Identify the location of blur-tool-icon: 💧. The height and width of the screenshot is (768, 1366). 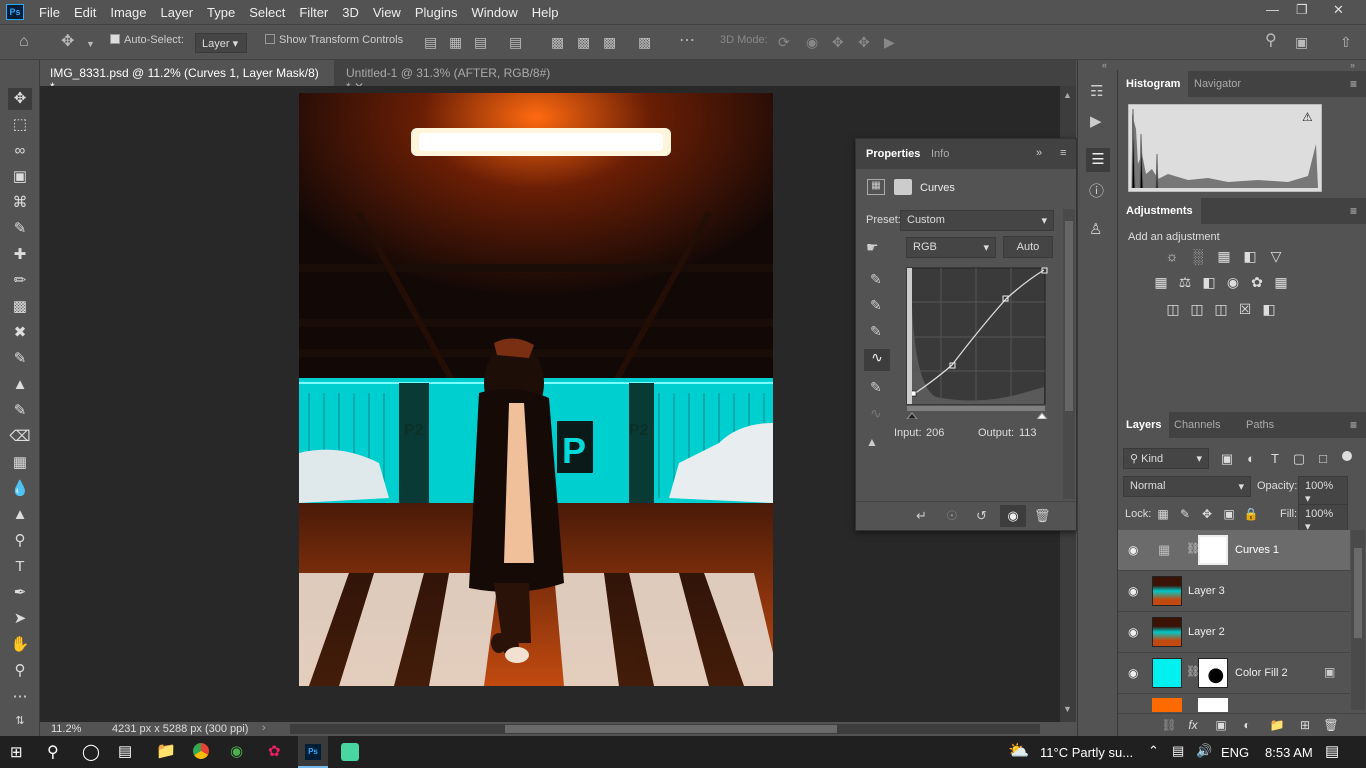
(20, 489).